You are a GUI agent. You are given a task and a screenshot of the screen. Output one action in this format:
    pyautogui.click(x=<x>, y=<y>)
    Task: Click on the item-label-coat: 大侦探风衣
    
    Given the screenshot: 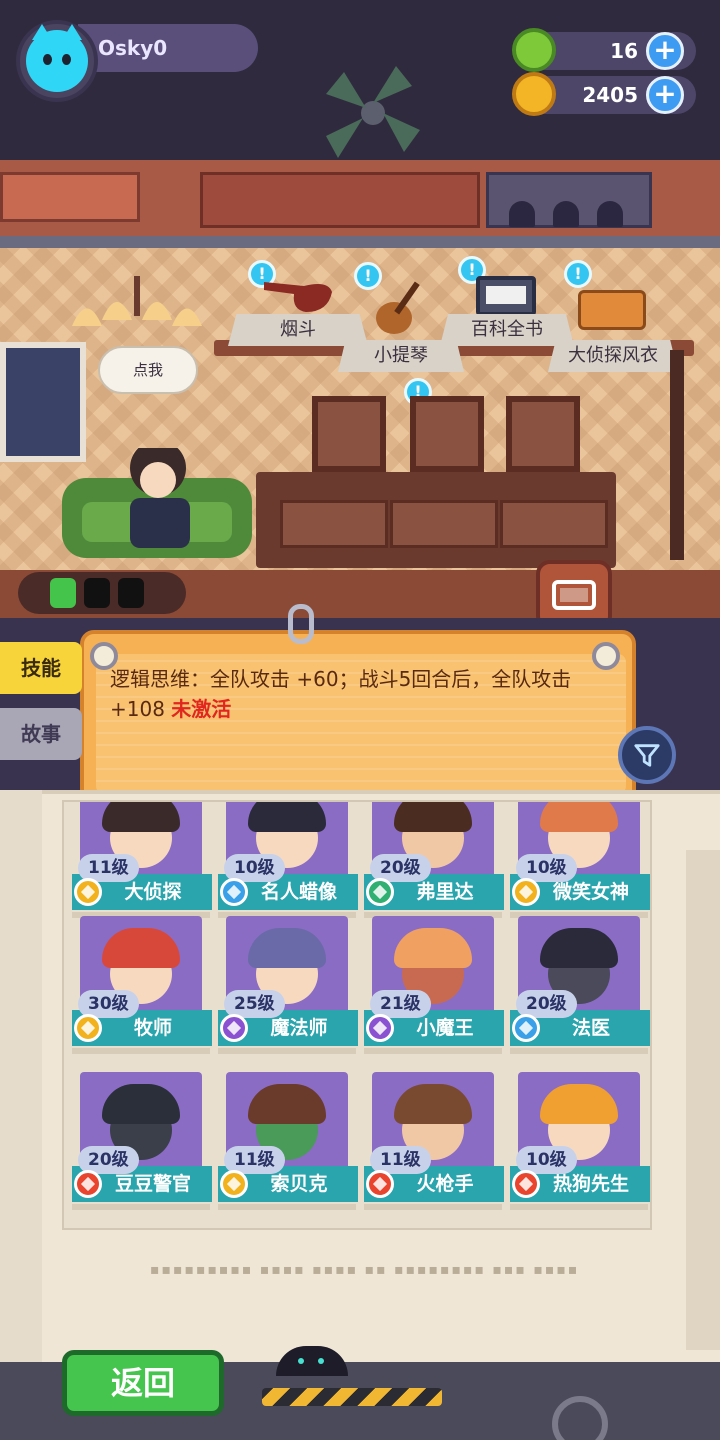 What is the action you would take?
    pyautogui.click(x=613, y=356)
    